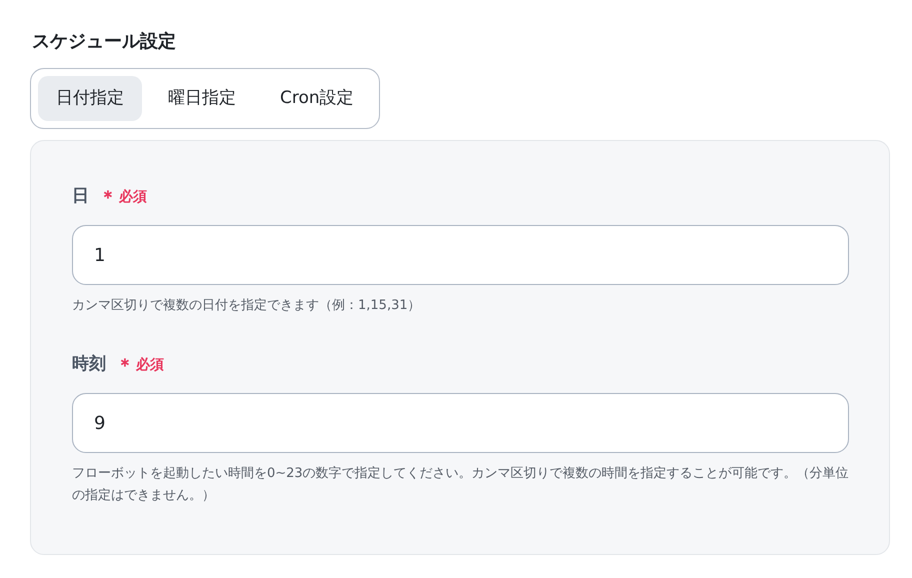 The width and height of the screenshot is (912, 578). Describe the element at coordinates (89, 364) in the screenshot. I see `field-label: 時刻` at that location.